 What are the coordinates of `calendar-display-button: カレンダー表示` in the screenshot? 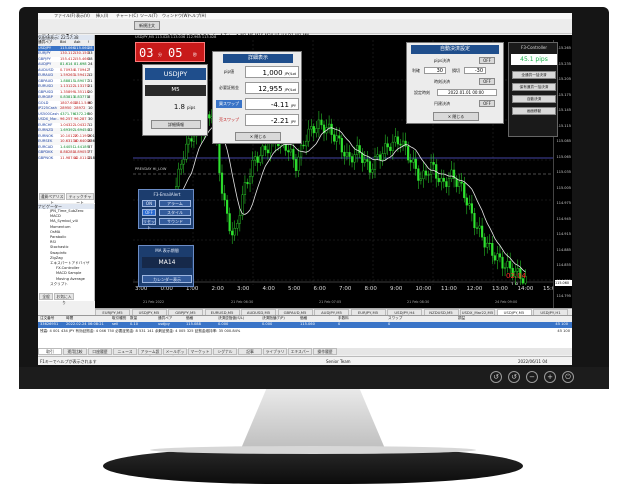 It's located at (167, 279).